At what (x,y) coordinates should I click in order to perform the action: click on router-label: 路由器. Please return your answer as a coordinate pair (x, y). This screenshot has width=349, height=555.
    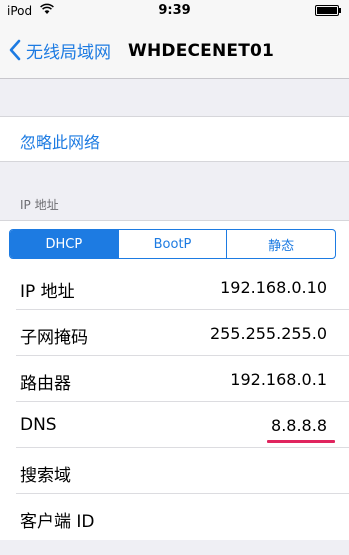
    Looking at the image, I should click on (45, 384).